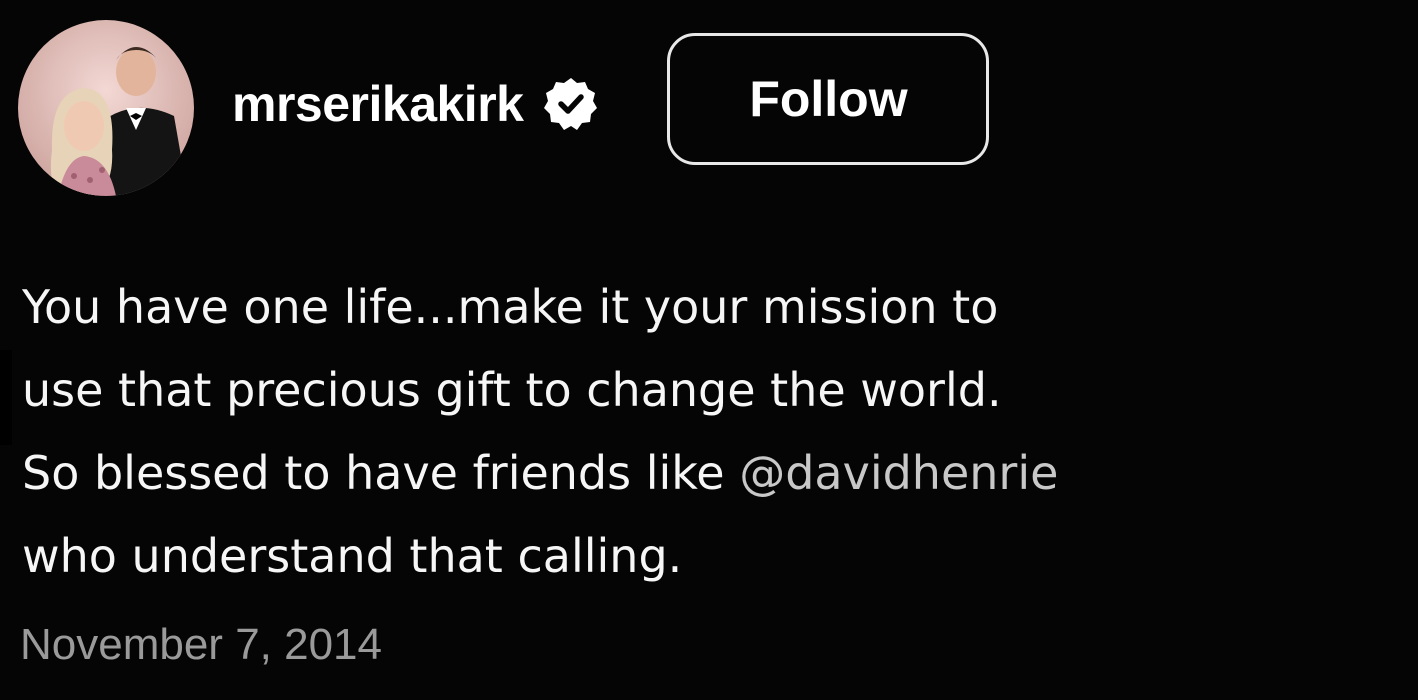 Image resolution: width=1418 pixels, height=700 pixels. Describe the element at coordinates (828, 99) in the screenshot. I see `follow-button: Follow` at that location.